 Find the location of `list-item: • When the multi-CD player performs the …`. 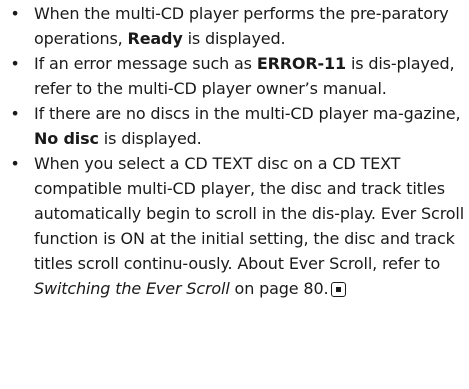

list-item: • When the multi-CD player performs the … is located at coordinates (234, 26).